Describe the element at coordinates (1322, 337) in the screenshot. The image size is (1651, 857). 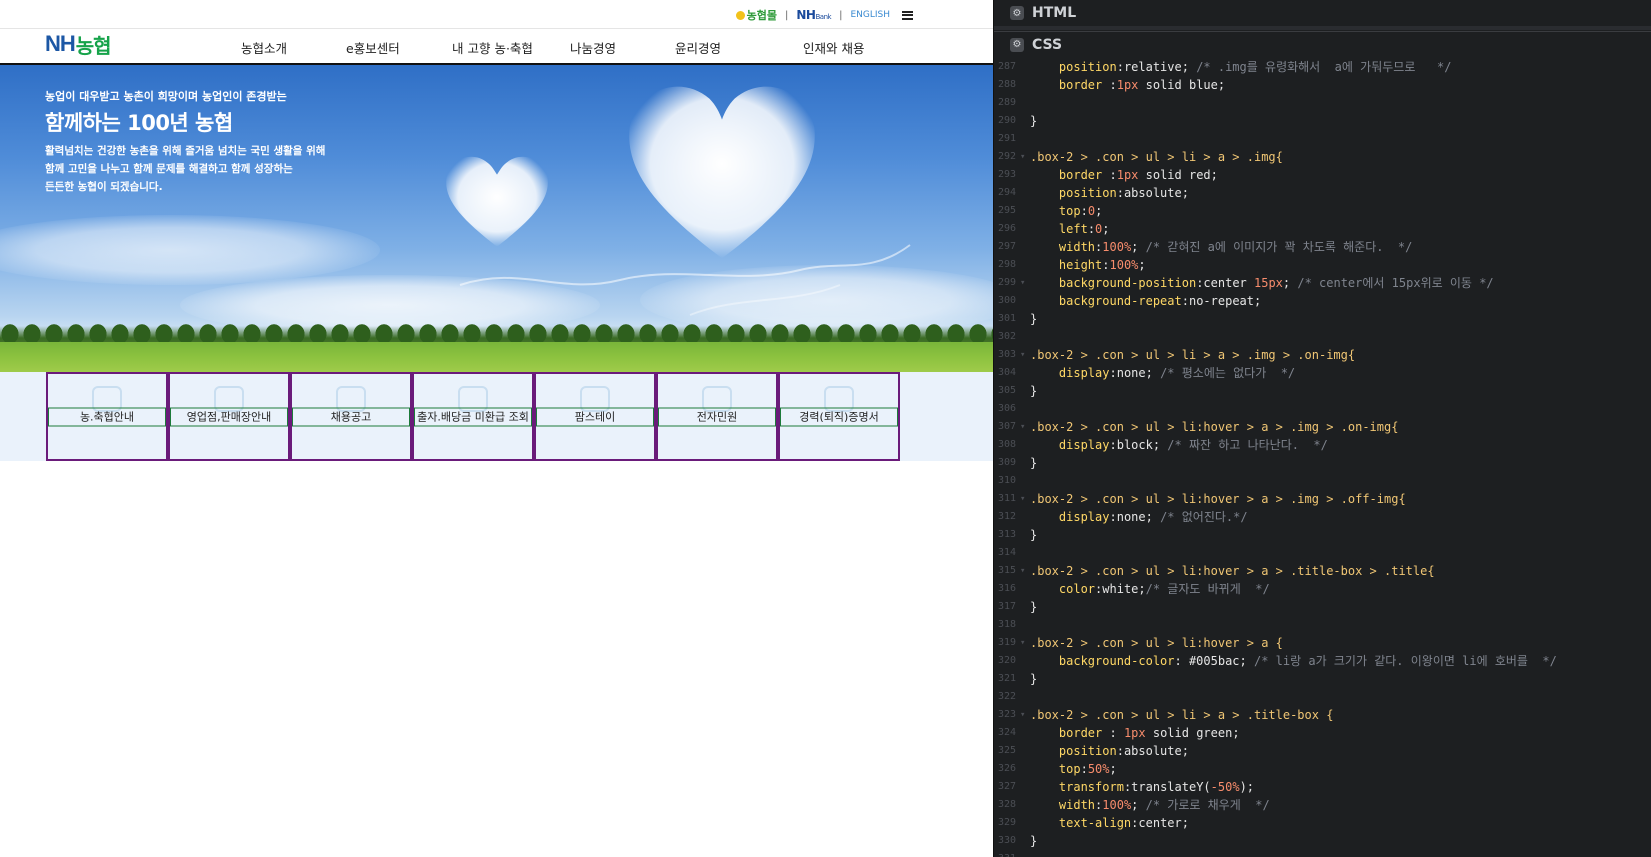
I see `code-line: 302` at that location.